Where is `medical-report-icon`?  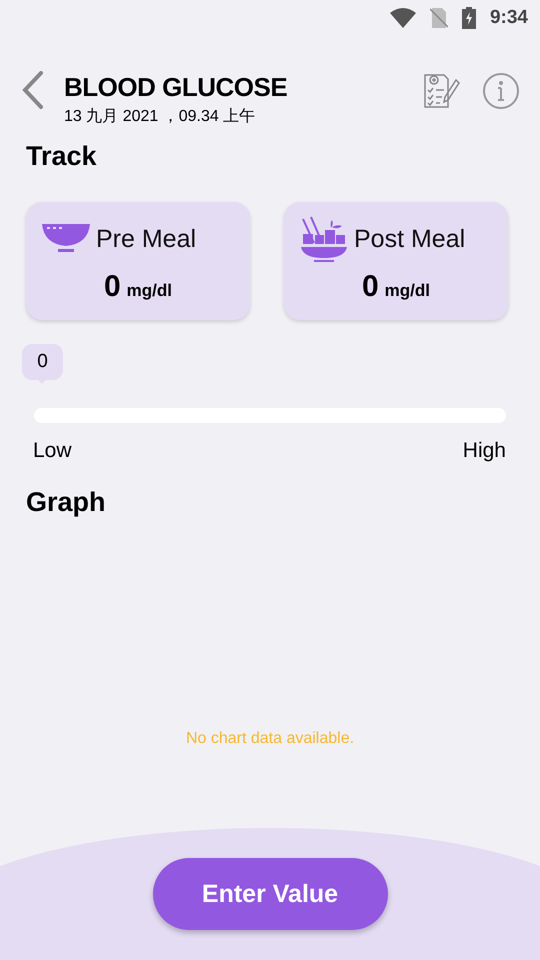
medical-report-icon is located at coordinates (441, 91).